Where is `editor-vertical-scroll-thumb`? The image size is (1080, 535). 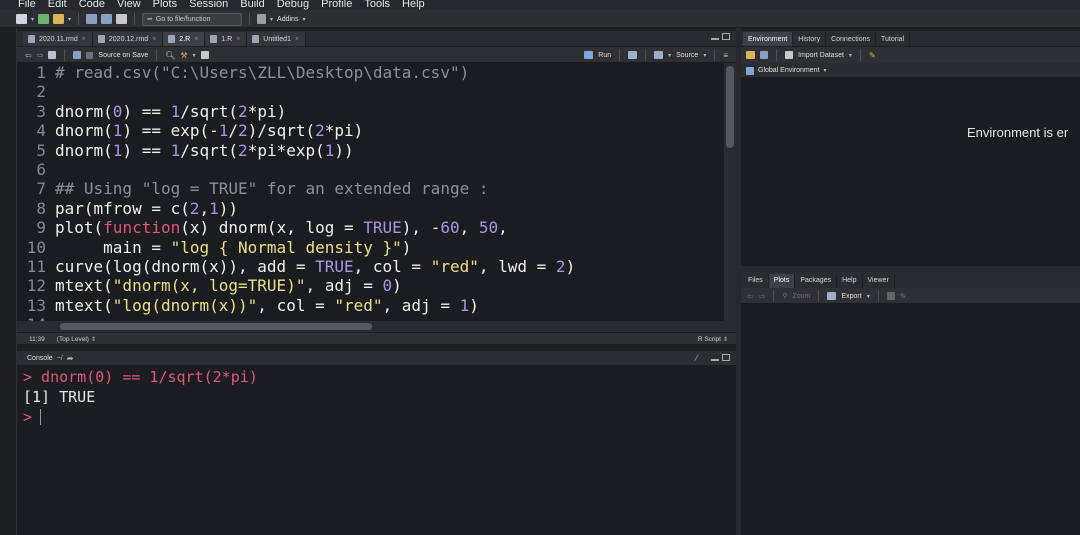
editor-vertical-scroll-thumb is located at coordinates (730, 107).